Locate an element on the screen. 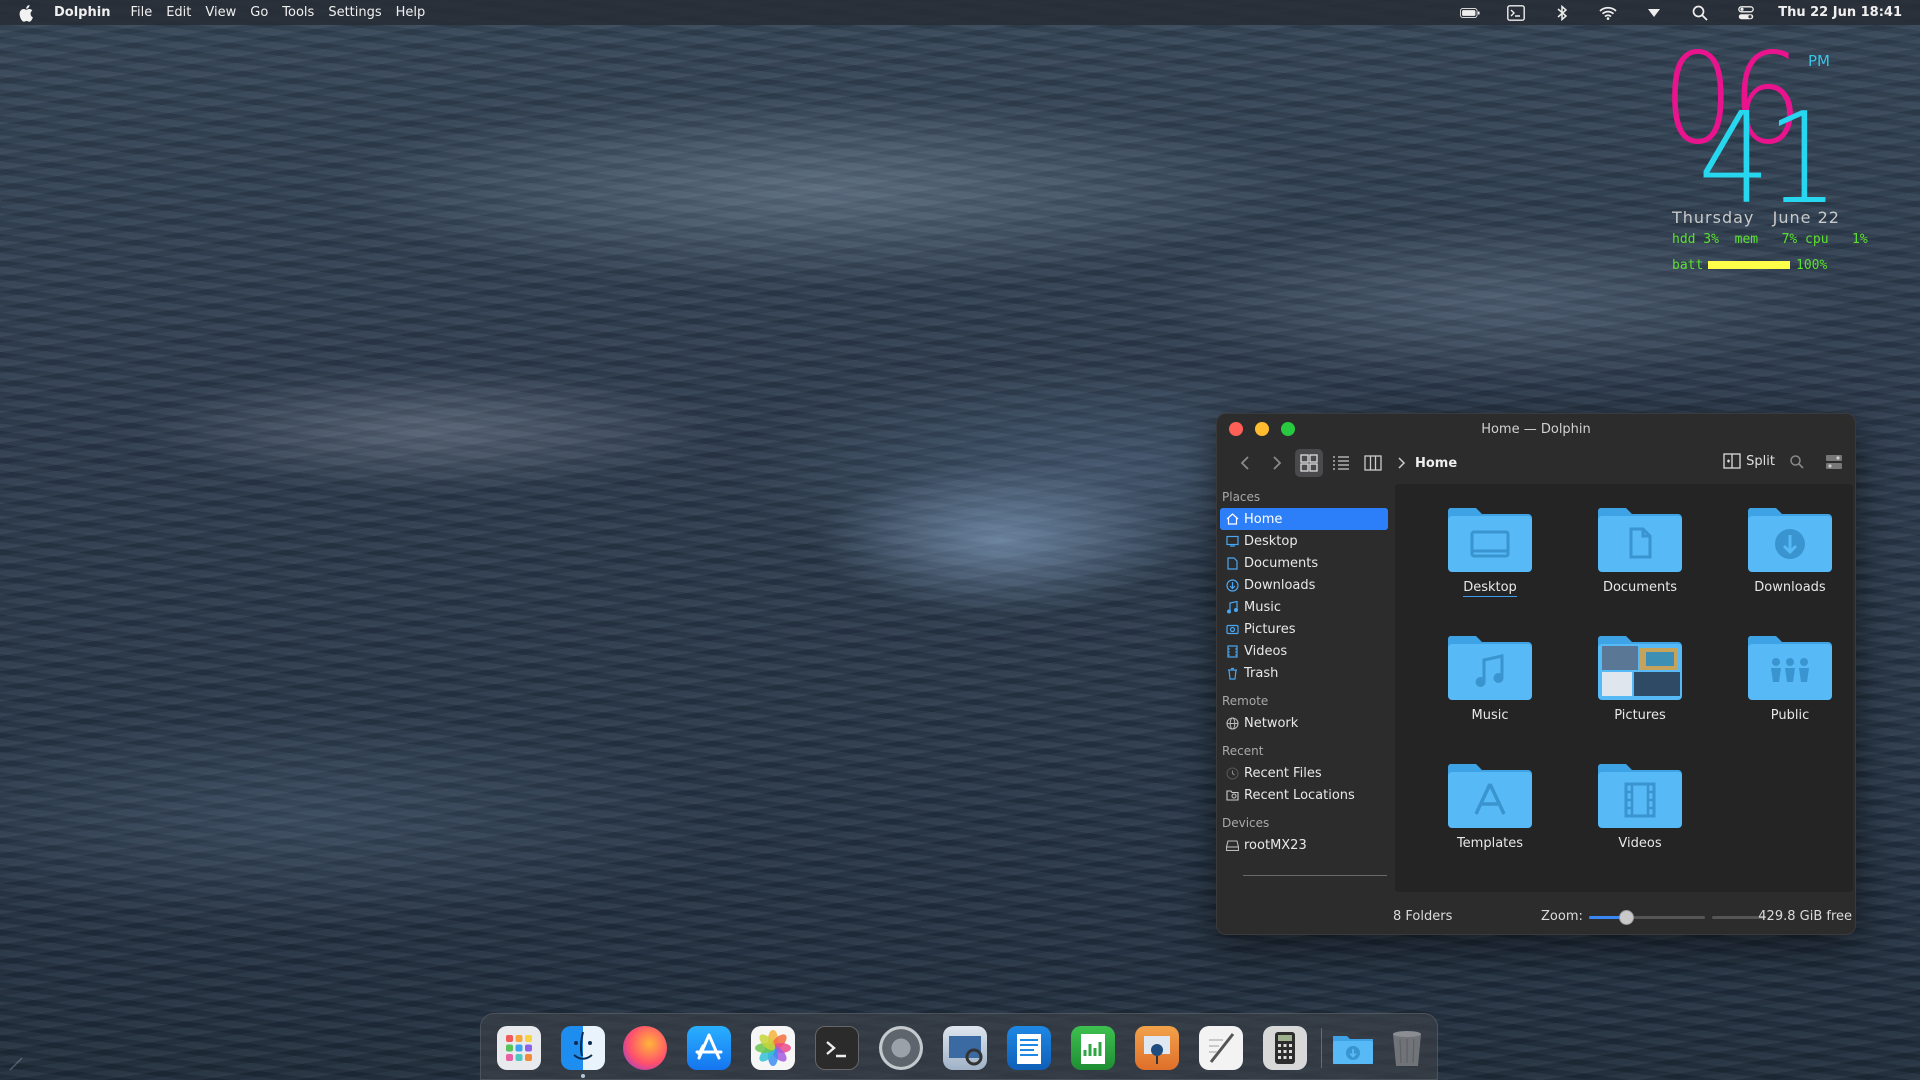 Image resolution: width=1920 pixels, height=1080 pixels. maximize-button is located at coordinates (1288, 429).